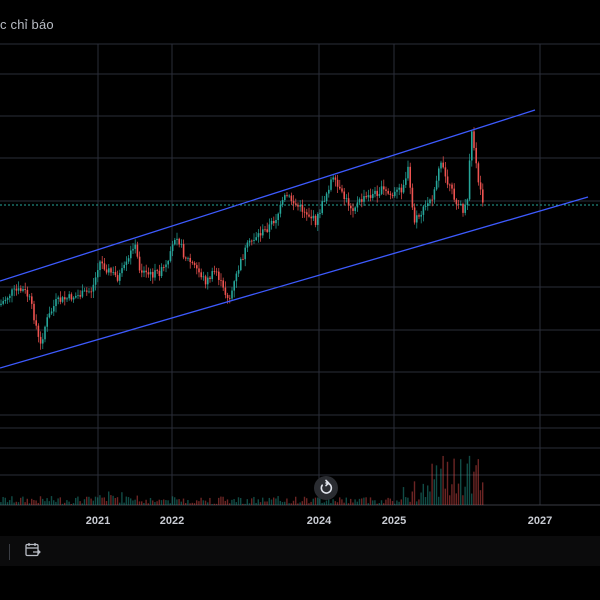 This screenshot has height=600, width=600. I want to click on date-range-button, so click(33, 550).